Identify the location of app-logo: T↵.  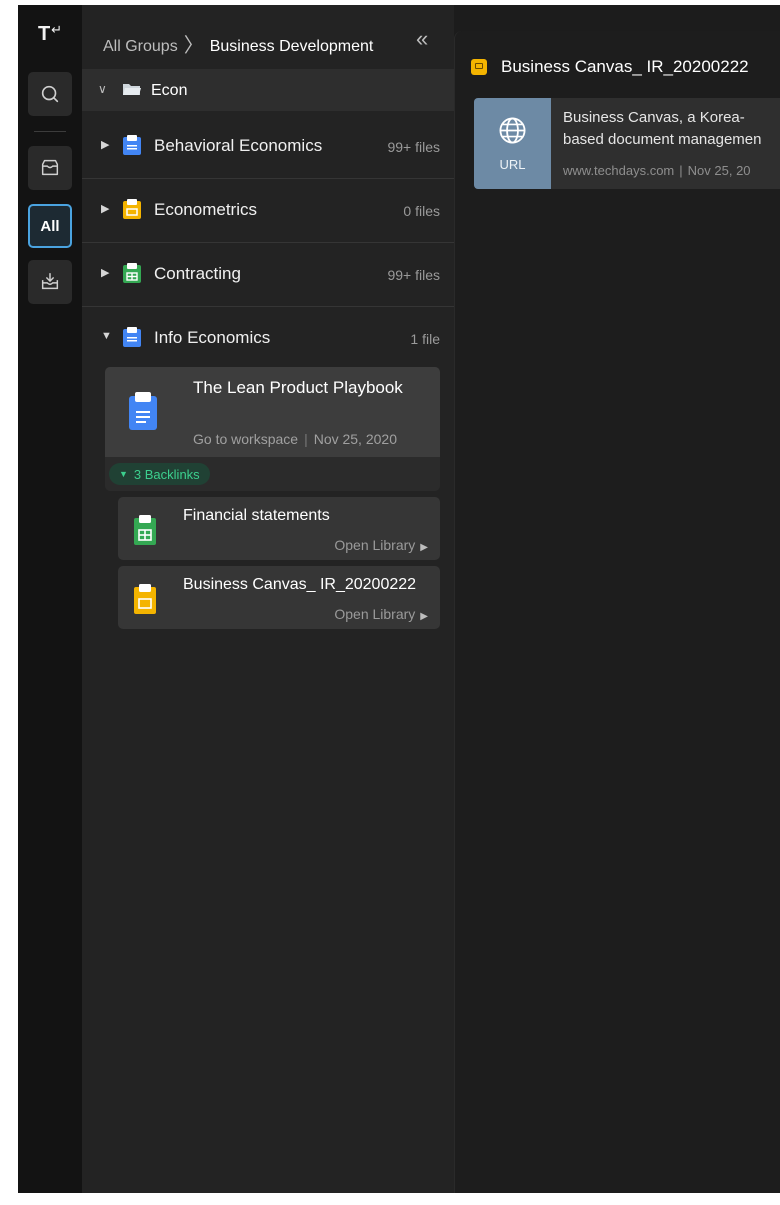
(50, 34).